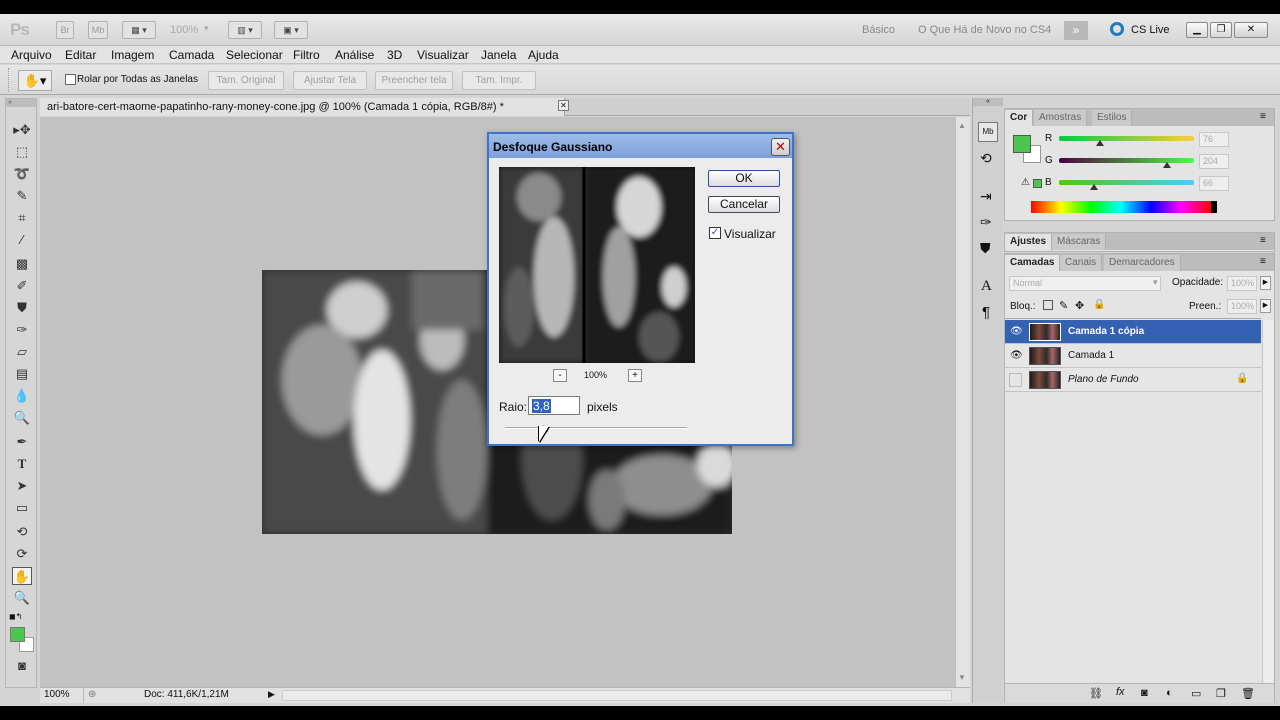 The width and height of the screenshot is (1280, 720). Describe the element at coordinates (1263, 116) in the screenshot. I see `panel-menu-icon: ≡` at that location.